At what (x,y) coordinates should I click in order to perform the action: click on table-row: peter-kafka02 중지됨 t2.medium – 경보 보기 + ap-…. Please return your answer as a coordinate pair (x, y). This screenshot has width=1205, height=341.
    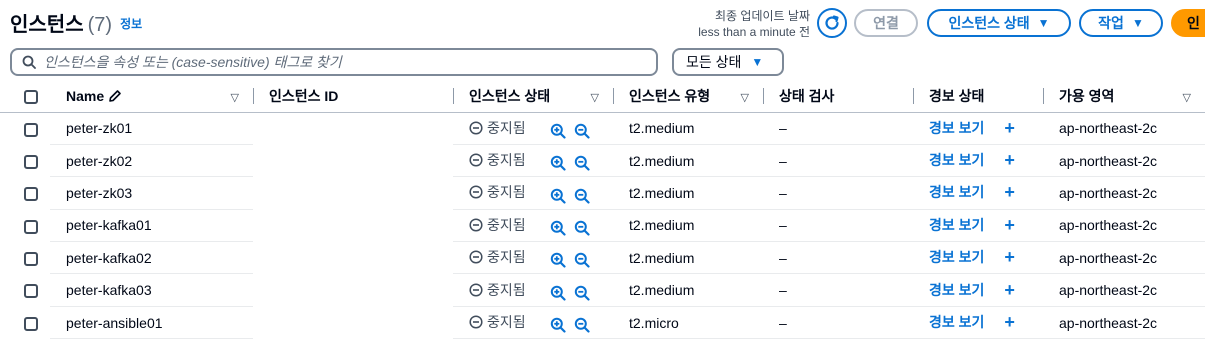
    Looking at the image, I should click on (602, 258).